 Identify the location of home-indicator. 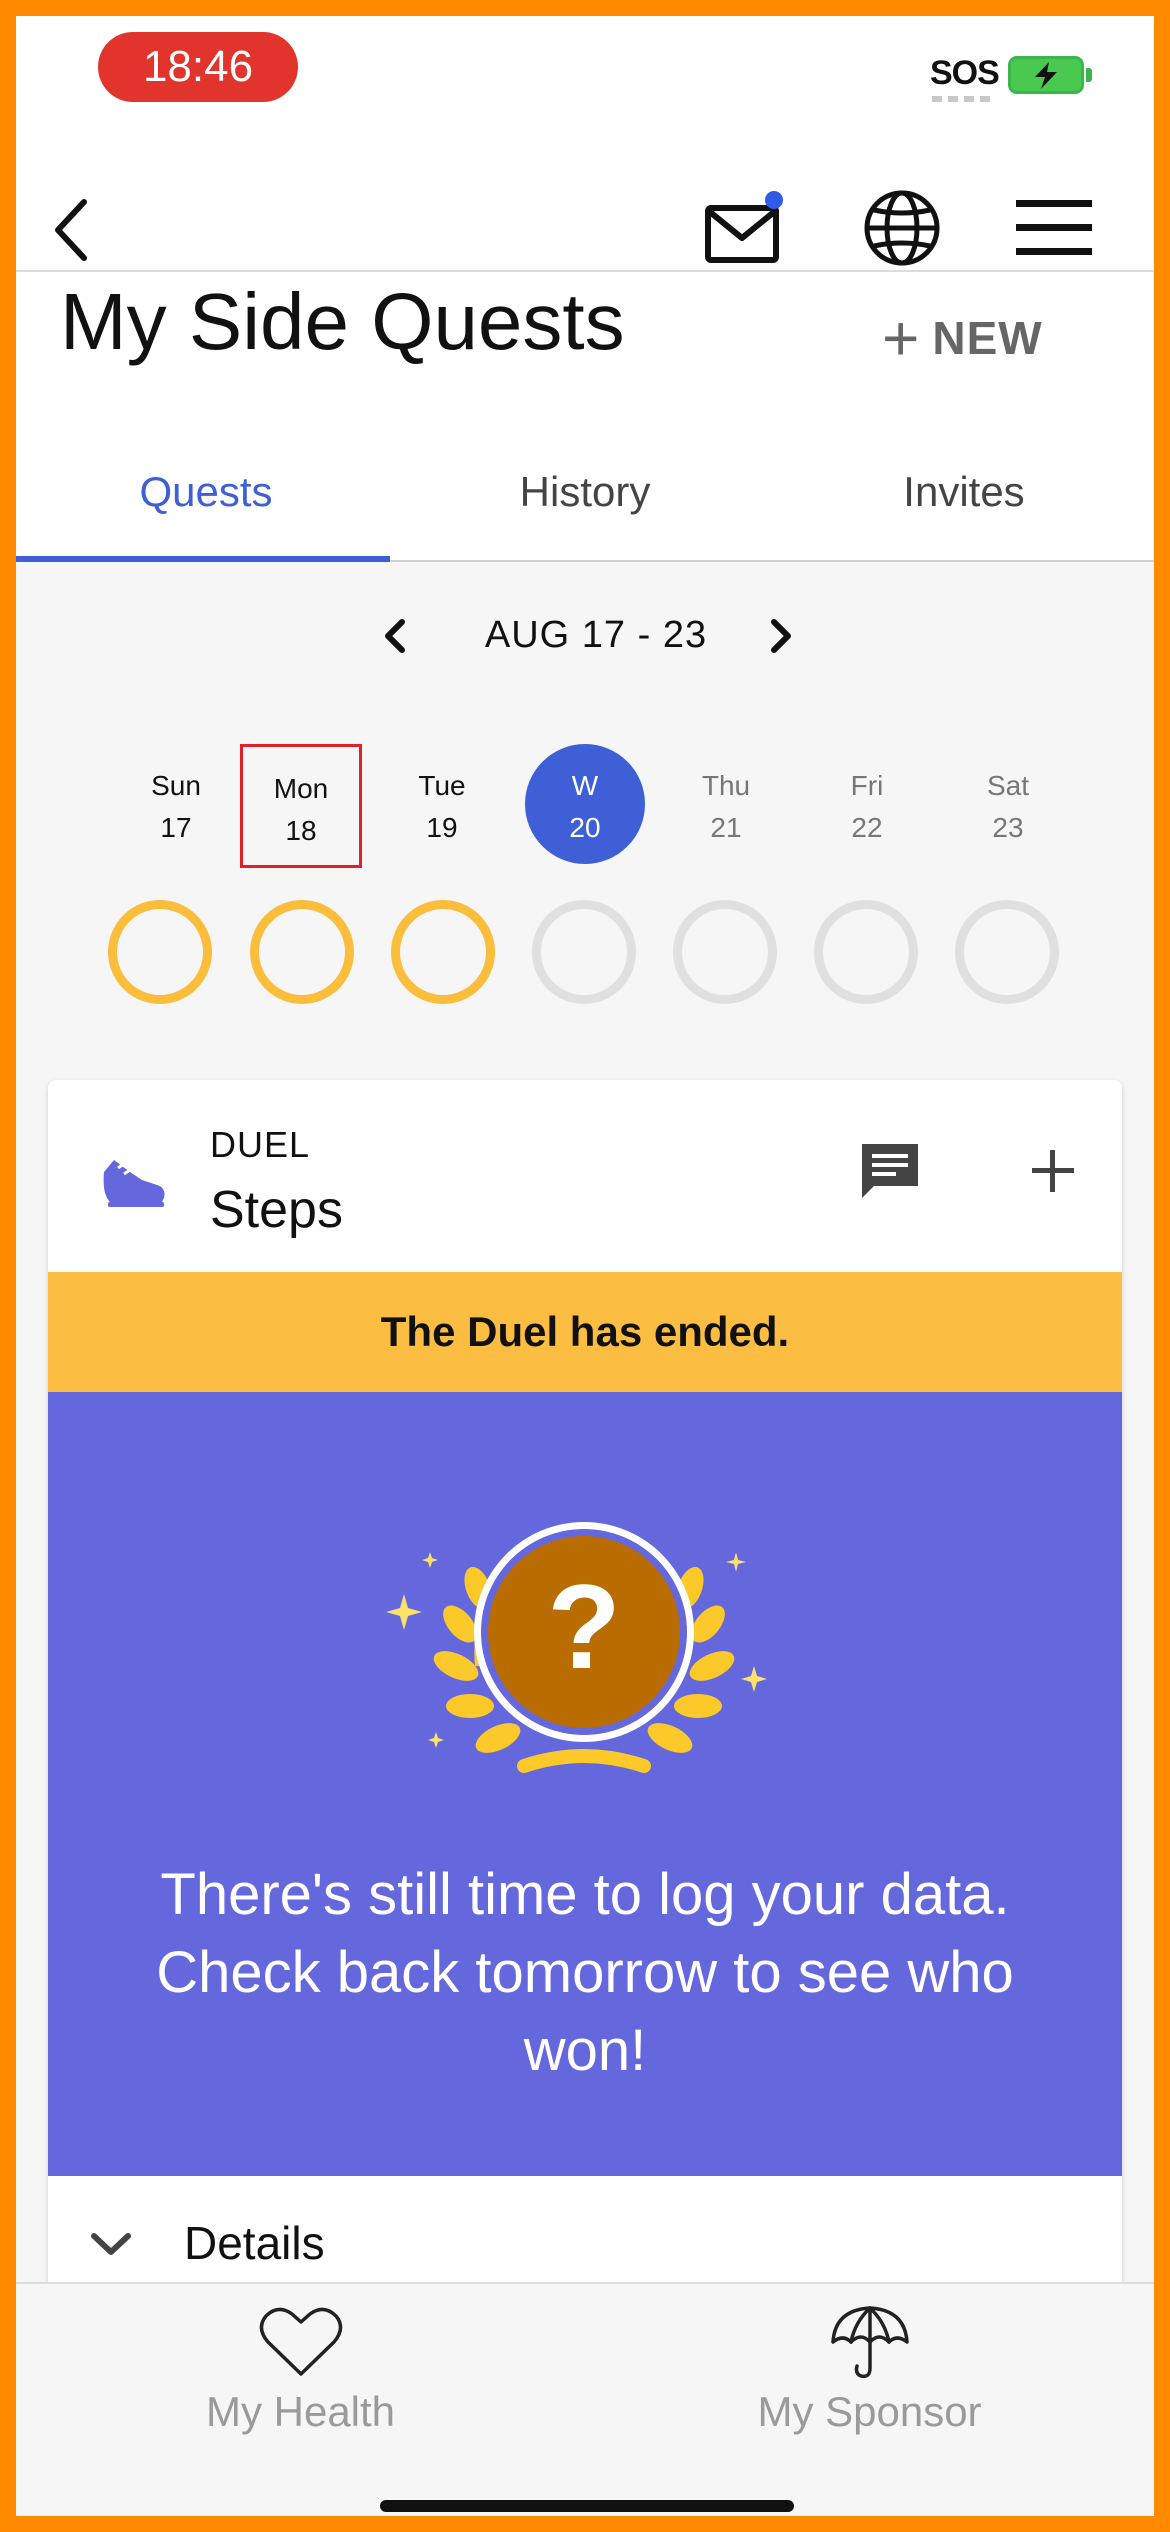
(587, 2506).